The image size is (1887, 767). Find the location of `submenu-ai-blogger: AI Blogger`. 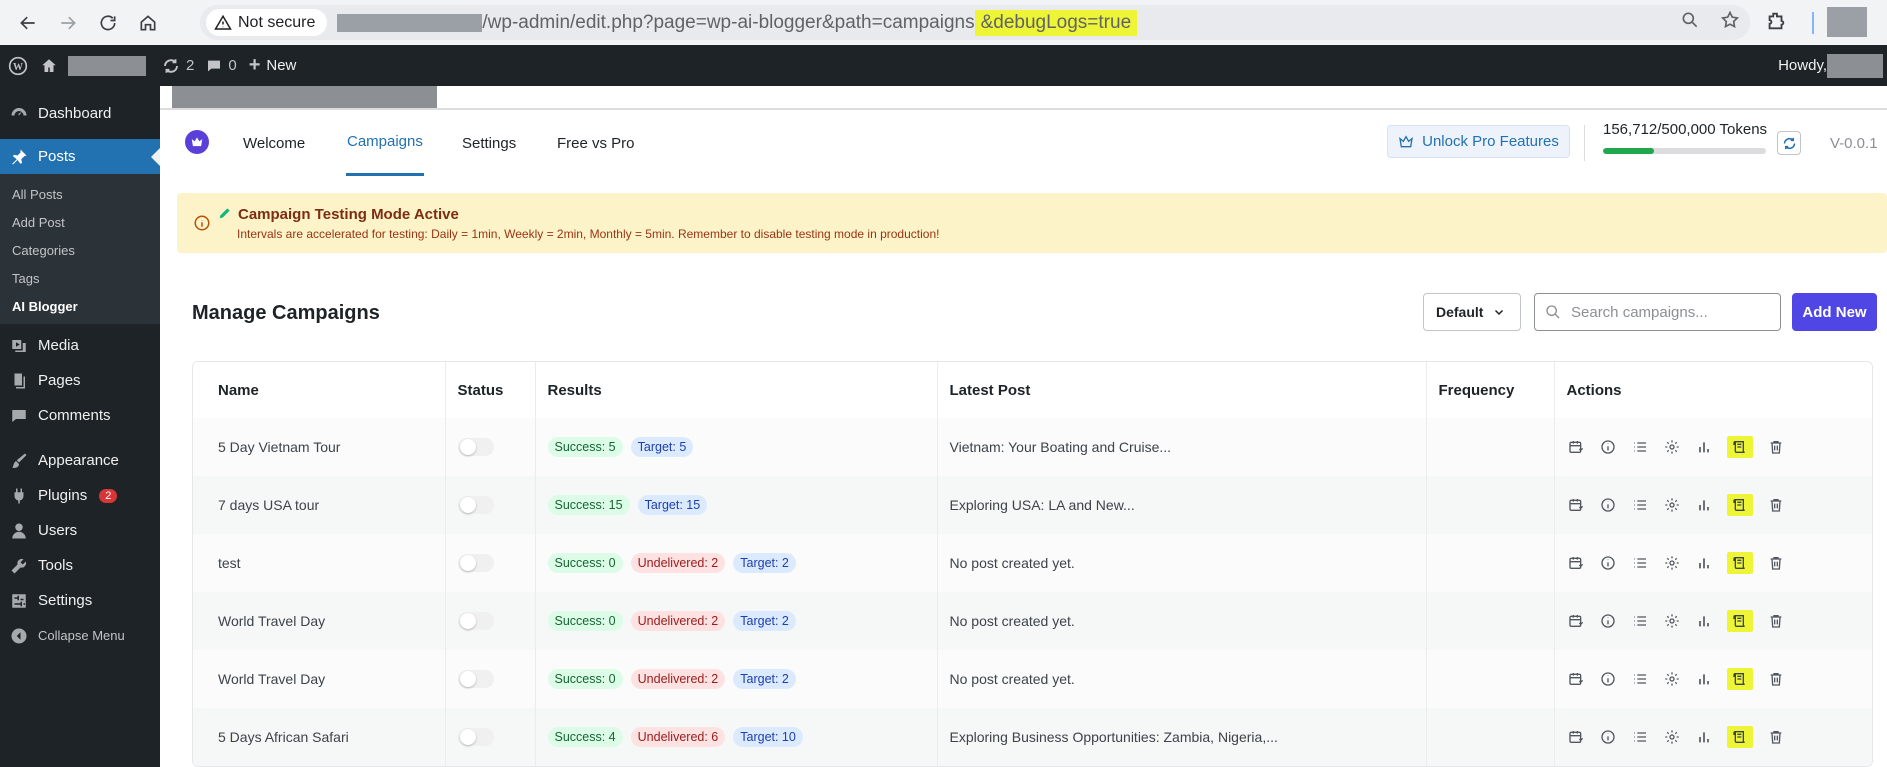

submenu-ai-blogger: AI Blogger is located at coordinates (80, 306).